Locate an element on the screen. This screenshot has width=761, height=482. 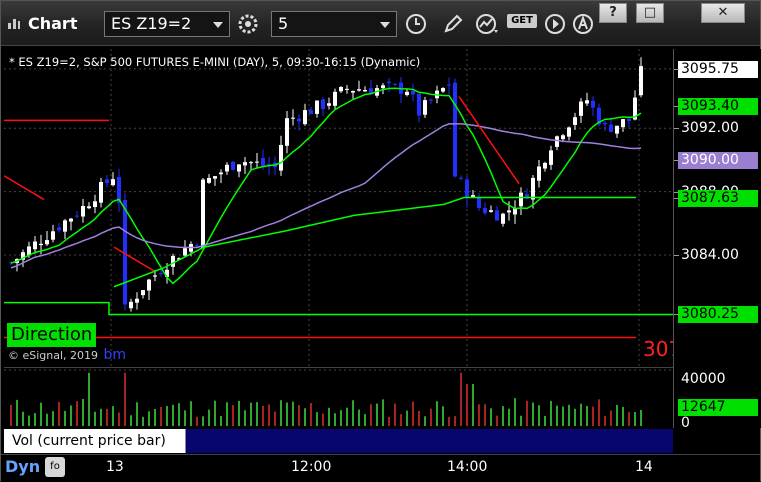
price-label: 3084.00 is located at coordinates (710, 255).